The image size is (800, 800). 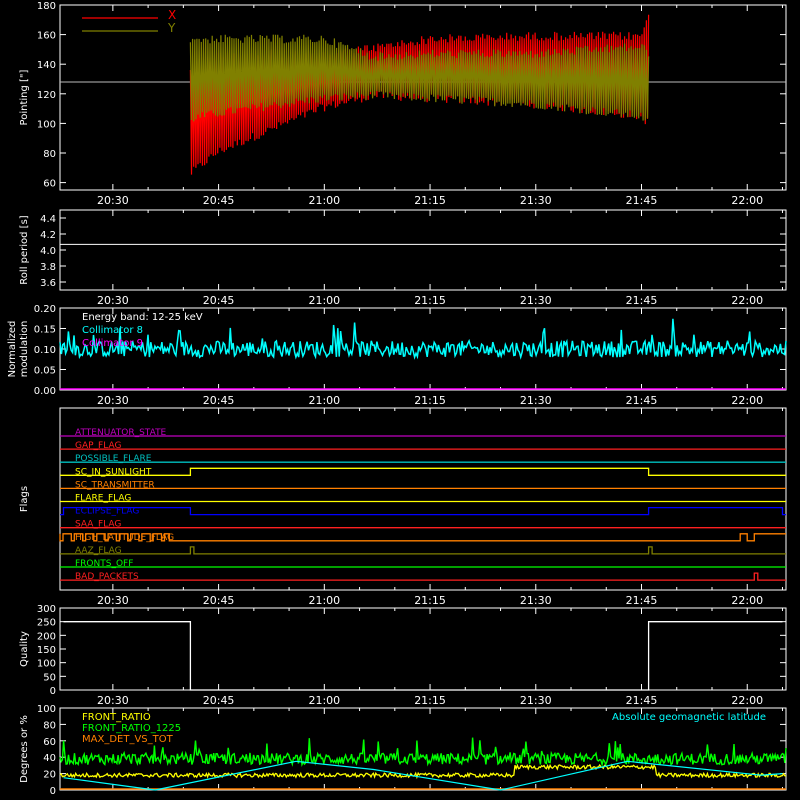 I want to click on y-tick-label: 180, so click(x=46, y=6).